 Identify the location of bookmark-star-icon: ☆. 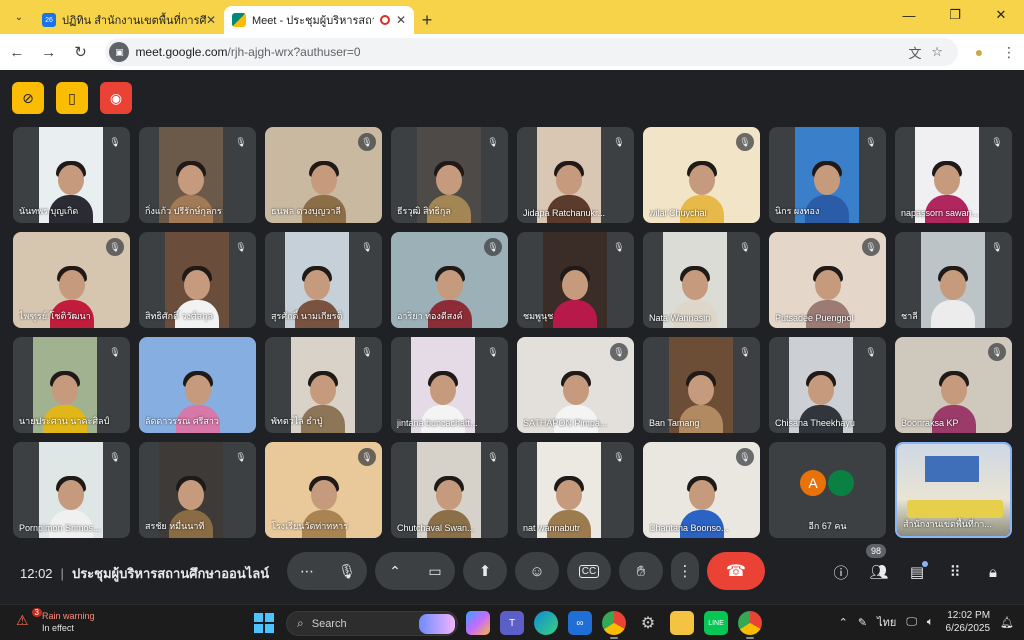
(937, 52).